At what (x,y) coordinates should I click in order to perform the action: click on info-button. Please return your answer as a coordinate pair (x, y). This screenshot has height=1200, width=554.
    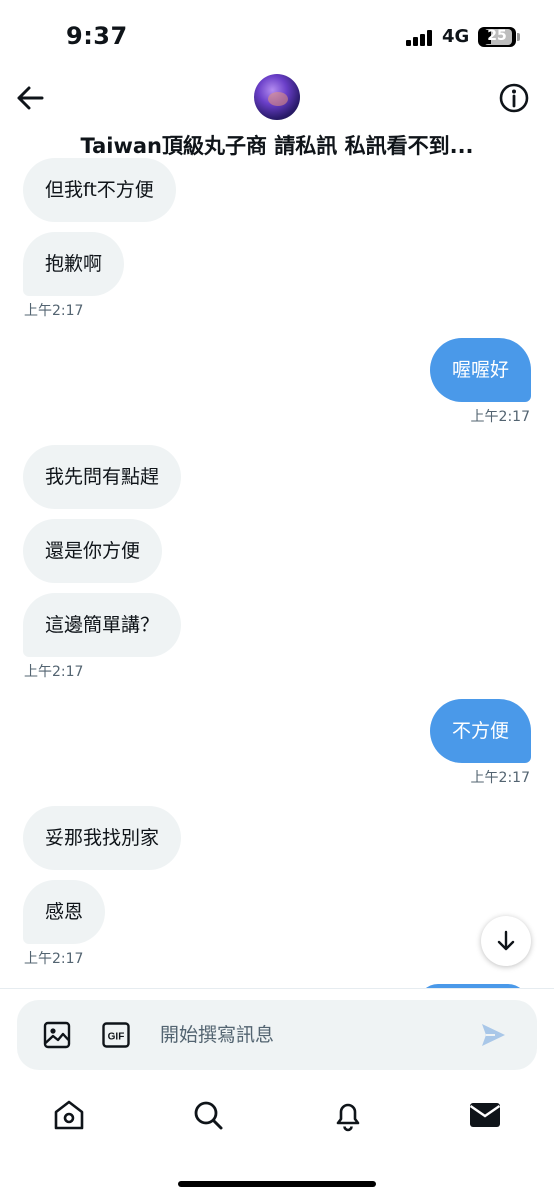
    Looking at the image, I should click on (514, 98).